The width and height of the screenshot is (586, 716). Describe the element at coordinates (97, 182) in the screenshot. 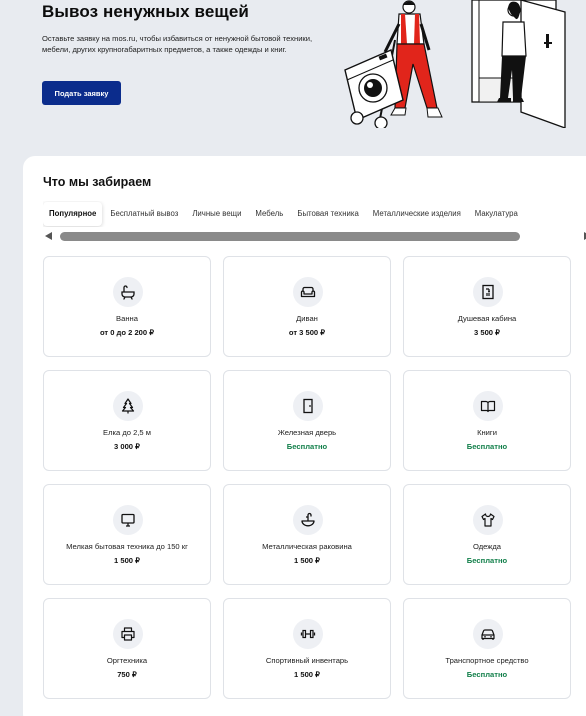

I see `section-title: Что мы забираем` at that location.